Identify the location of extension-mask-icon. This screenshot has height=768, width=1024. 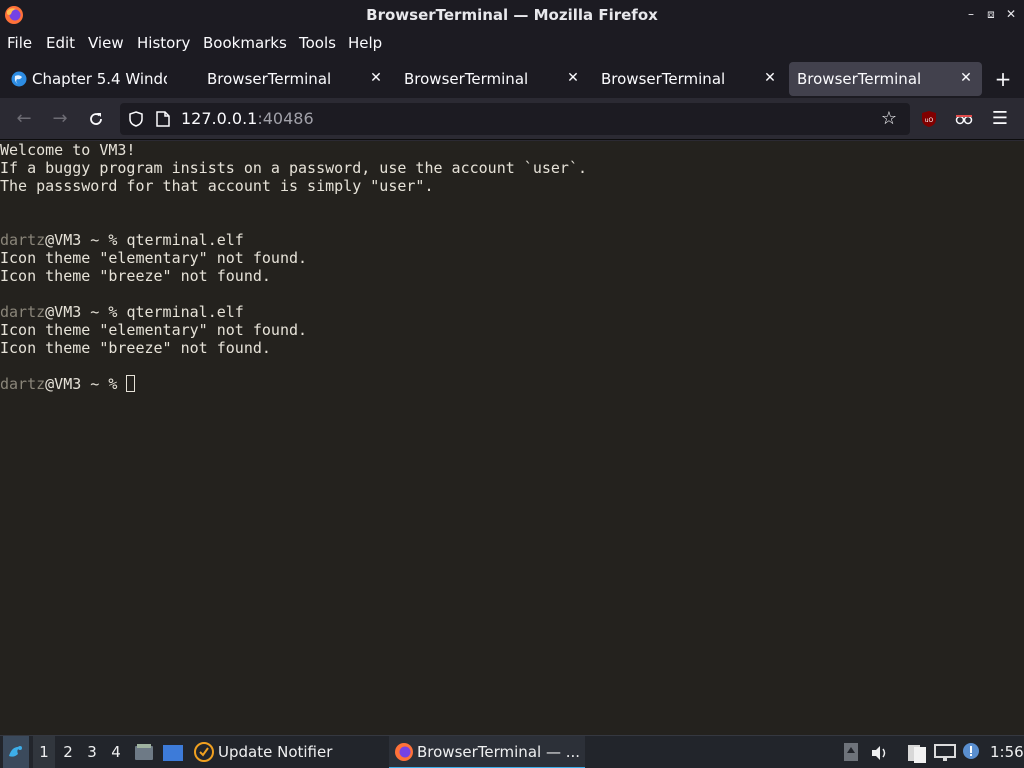
(964, 119).